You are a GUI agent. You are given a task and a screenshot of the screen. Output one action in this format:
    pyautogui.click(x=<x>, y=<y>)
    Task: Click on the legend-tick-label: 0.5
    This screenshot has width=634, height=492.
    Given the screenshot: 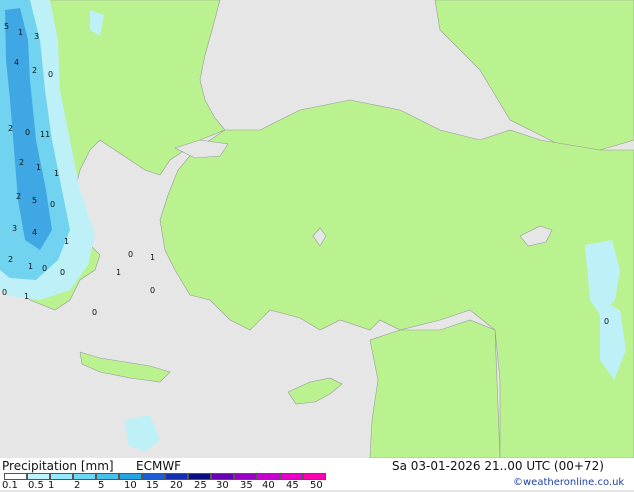 What is the action you would take?
    pyautogui.click(x=36, y=485)
    